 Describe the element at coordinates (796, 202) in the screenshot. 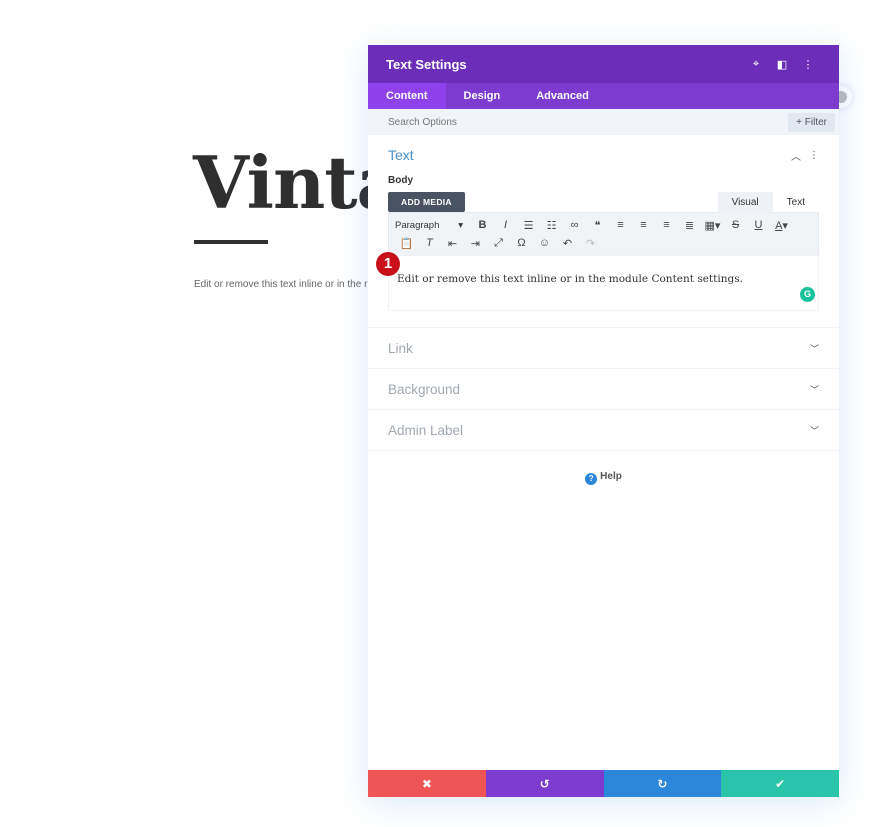

I see `text-tab: Text` at that location.